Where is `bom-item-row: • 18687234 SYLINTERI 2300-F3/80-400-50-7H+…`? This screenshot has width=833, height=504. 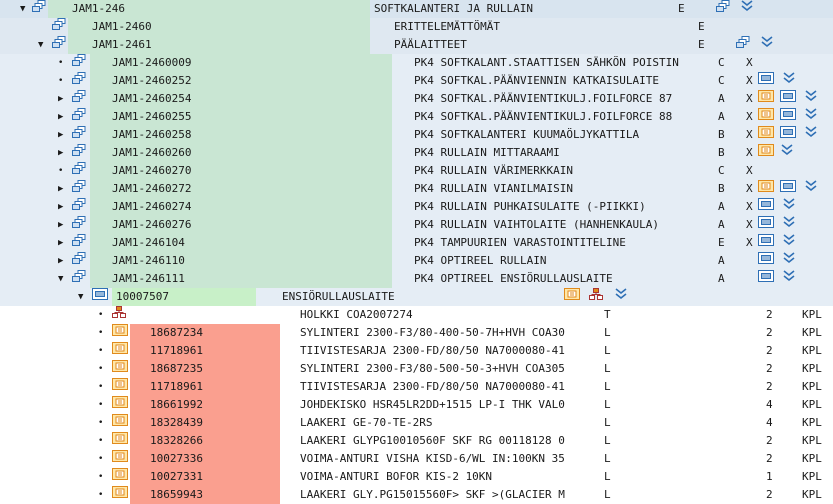 bom-item-row: • 18687234 SYLINTERI 2300-F3/80-400-50-7H+… is located at coordinates (416, 333).